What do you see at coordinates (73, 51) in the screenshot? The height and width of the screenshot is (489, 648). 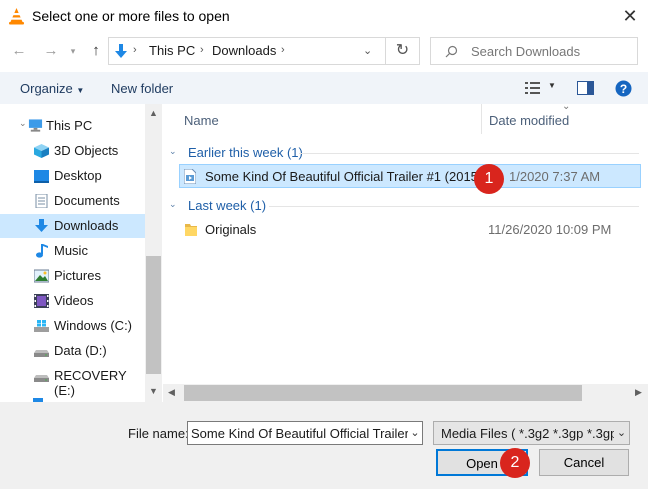 I see `recent-locations-chevron-icon: ▾` at bounding box center [73, 51].